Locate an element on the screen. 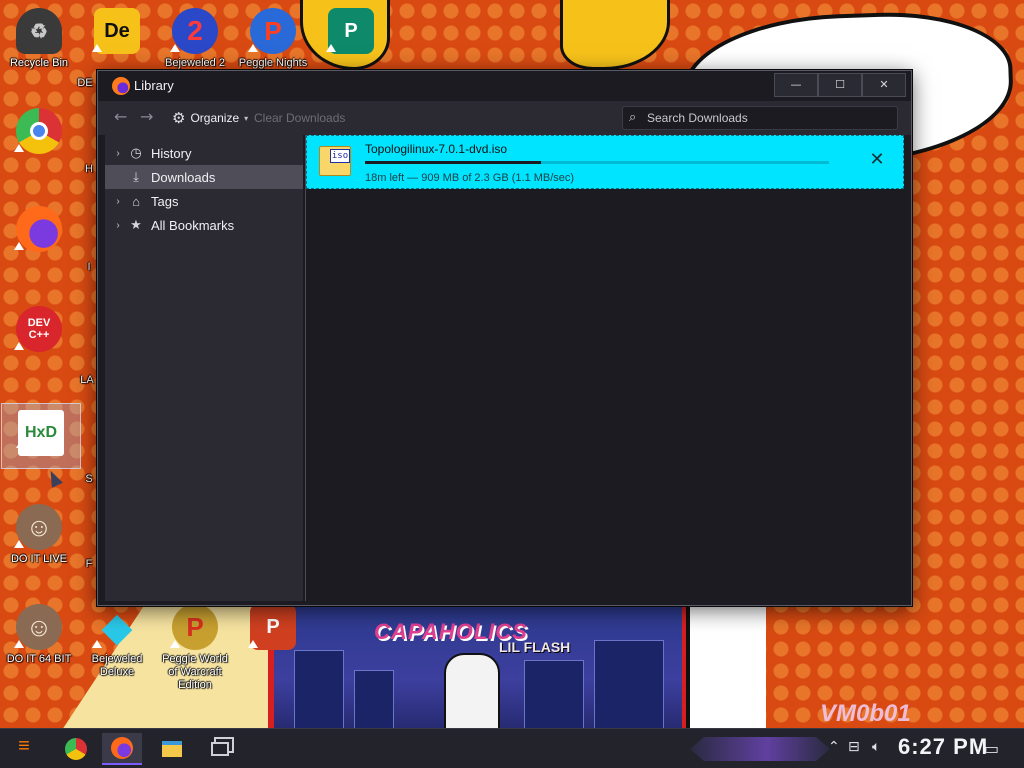 The image size is (1024, 768). sidebar-item-all-bookmarks: › ★ All Bookmarks is located at coordinates (204, 225).